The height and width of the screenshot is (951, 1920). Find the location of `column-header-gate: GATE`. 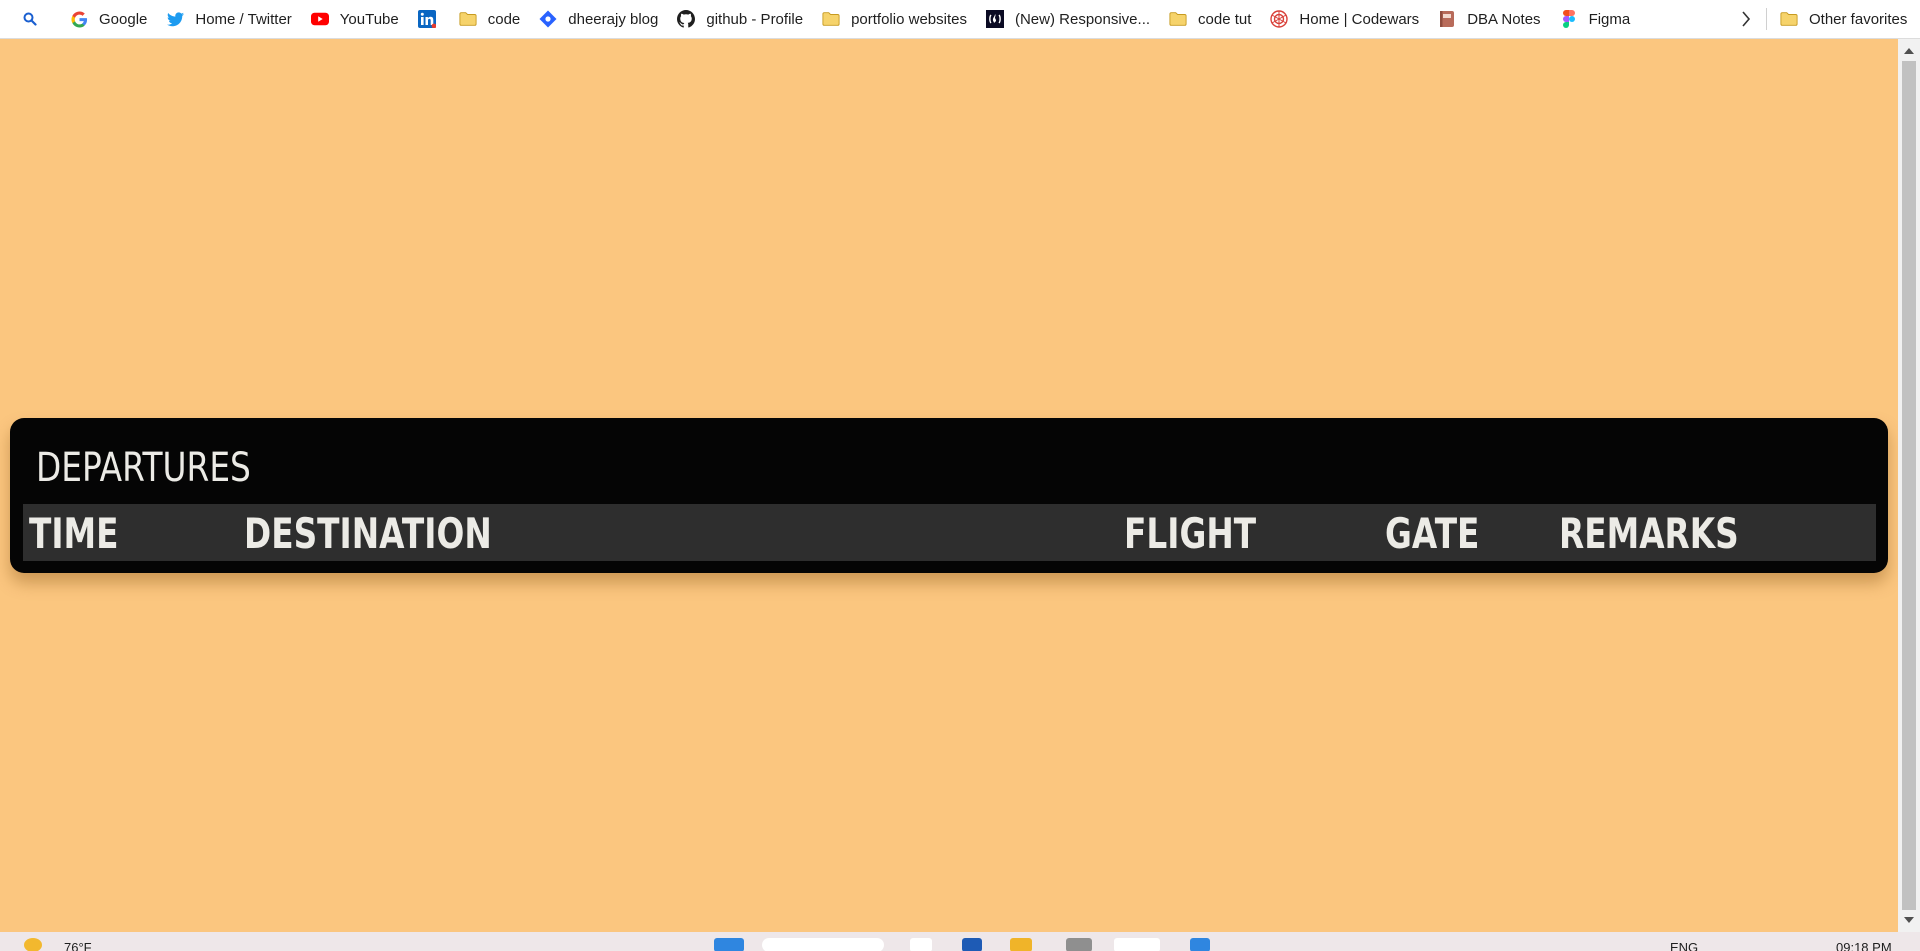

column-header-gate: GATE is located at coordinates (1432, 533).